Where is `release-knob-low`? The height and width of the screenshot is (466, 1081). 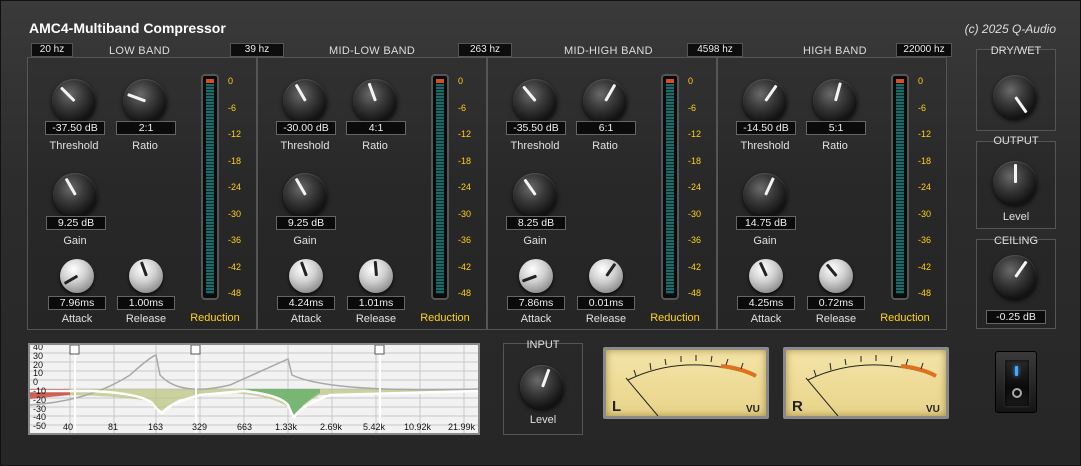
release-knob-low is located at coordinates (146, 276).